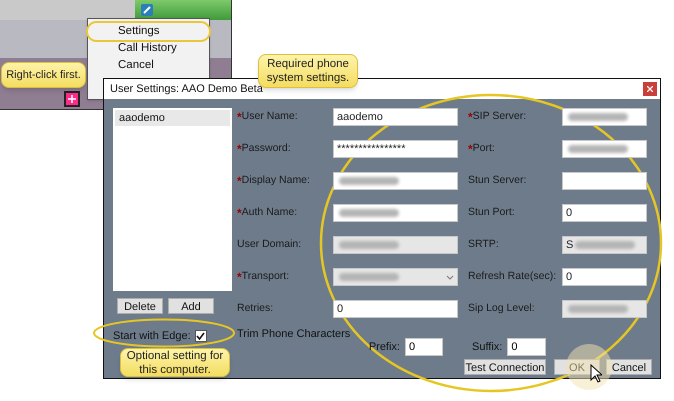 The image size is (674, 401). Describe the element at coordinates (505, 367) in the screenshot. I see `dialog-button: Test Connection` at that location.